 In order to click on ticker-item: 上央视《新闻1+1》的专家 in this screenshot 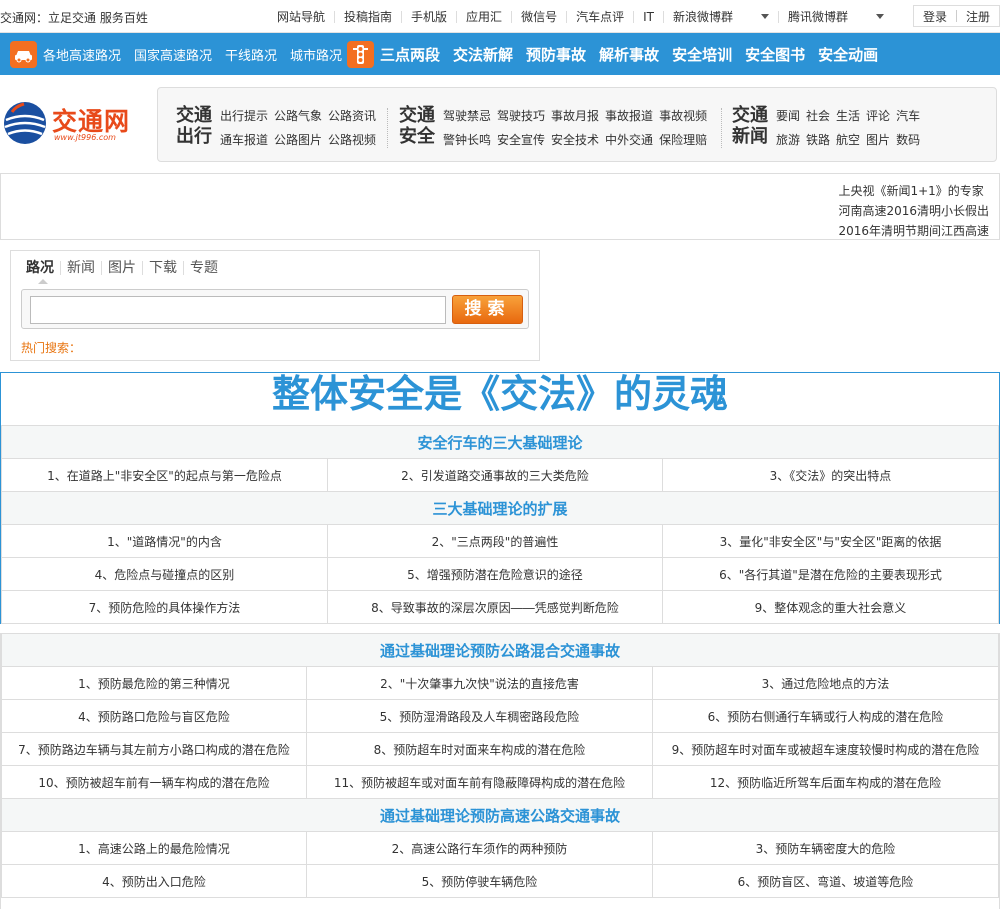, I will do `click(913, 191)`.